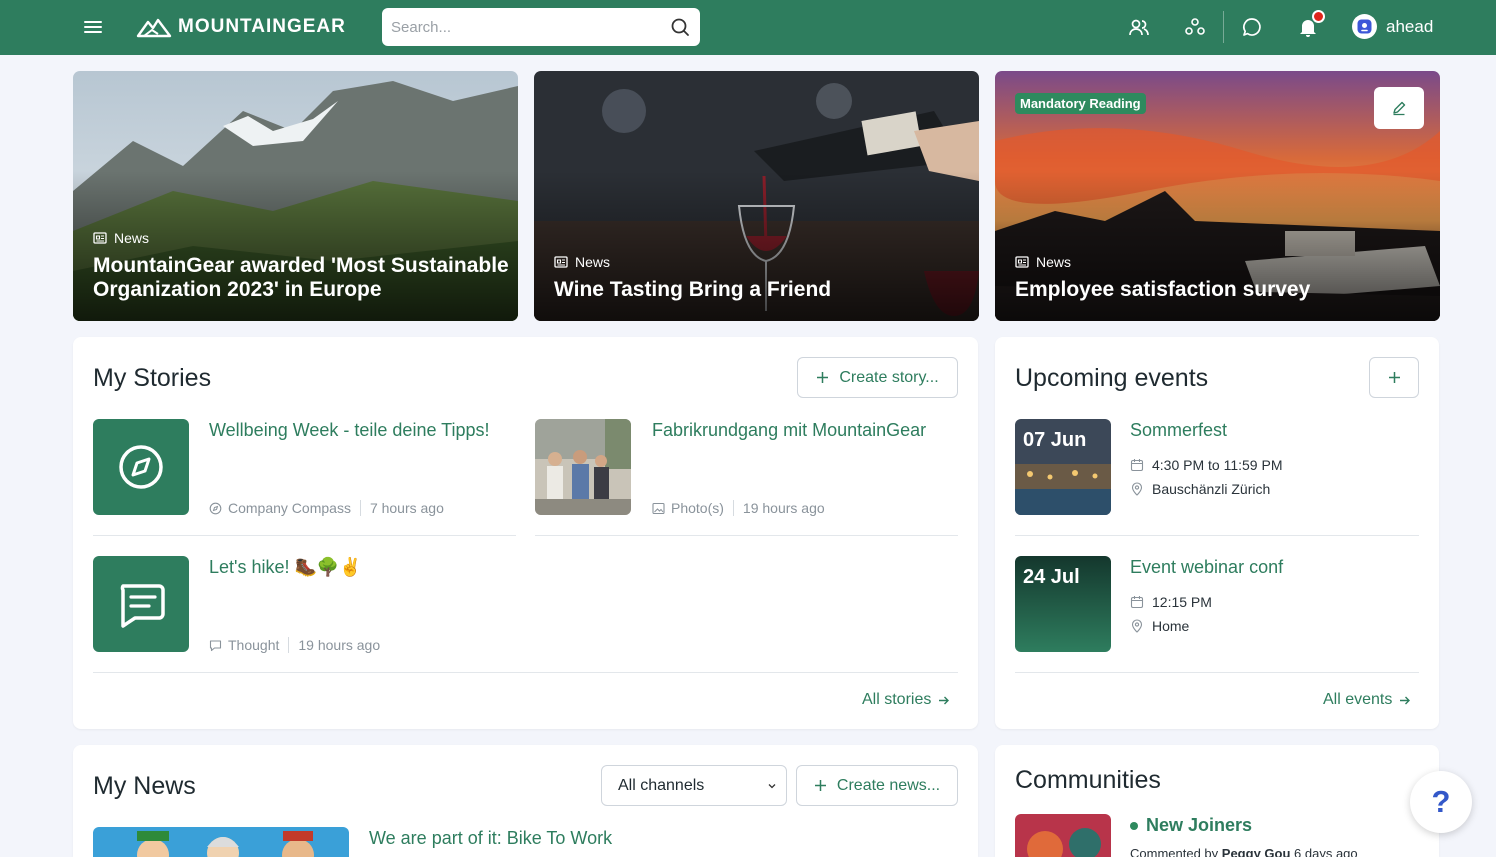 This screenshot has height=857, width=1496. Describe the element at coordinates (1051, 577) in the screenshot. I see `event-date: 24 Jul` at that location.